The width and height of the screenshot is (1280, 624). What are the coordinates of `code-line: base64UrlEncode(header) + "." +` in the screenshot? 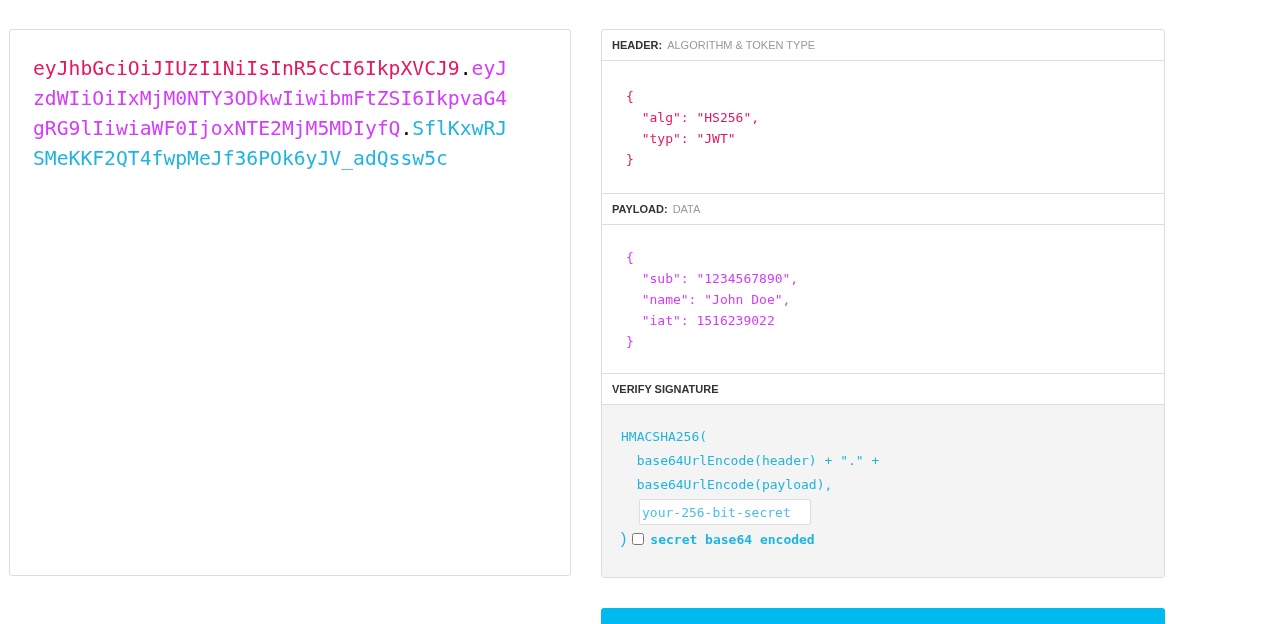 It's located at (758, 461).